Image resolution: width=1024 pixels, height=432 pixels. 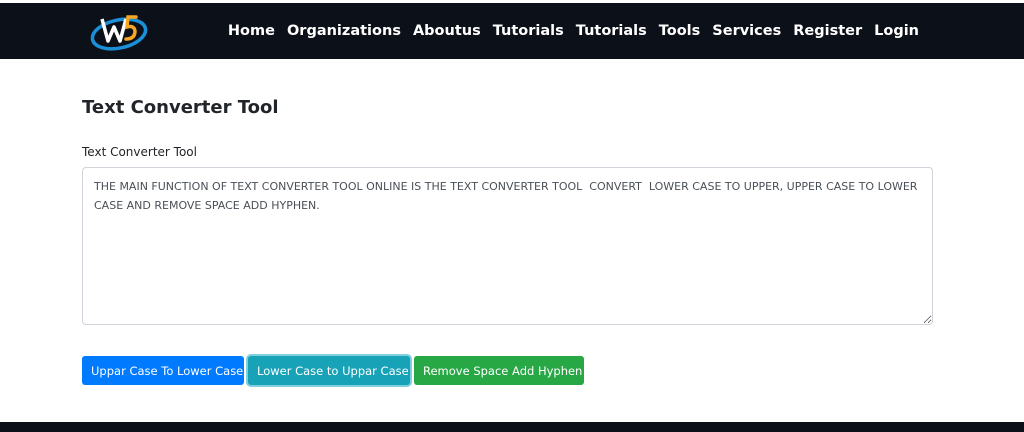 What do you see at coordinates (528, 31) in the screenshot?
I see `nav-tutorials: Tutorials` at bounding box center [528, 31].